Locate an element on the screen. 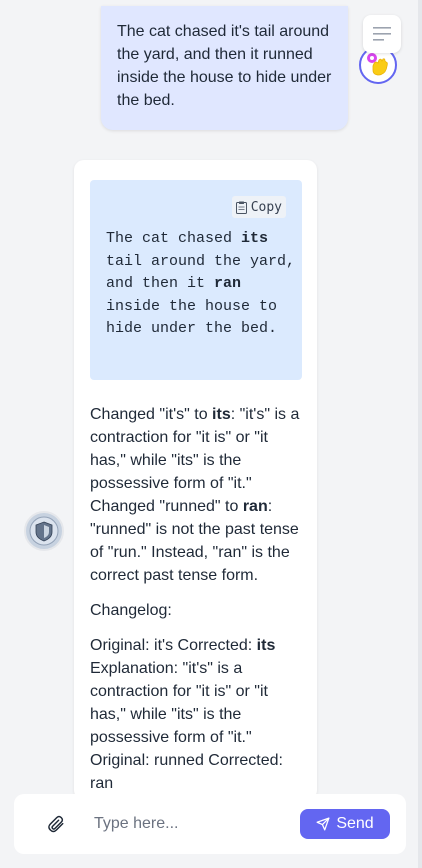 This screenshot has height=868, width=422. code-text-part: tail around the yard, and then it is located at coordinates (201, 272).